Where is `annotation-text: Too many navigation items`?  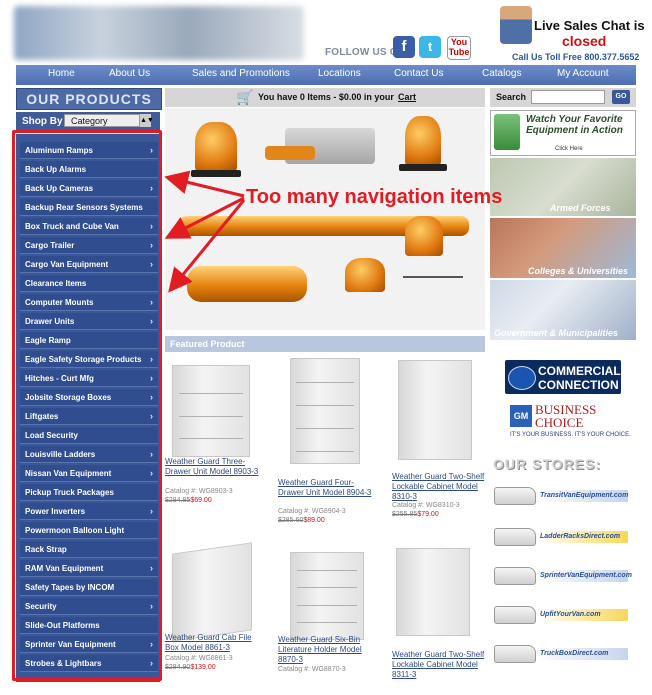 annotation-text: Too many navigation items is located at coordinates (374, 197).